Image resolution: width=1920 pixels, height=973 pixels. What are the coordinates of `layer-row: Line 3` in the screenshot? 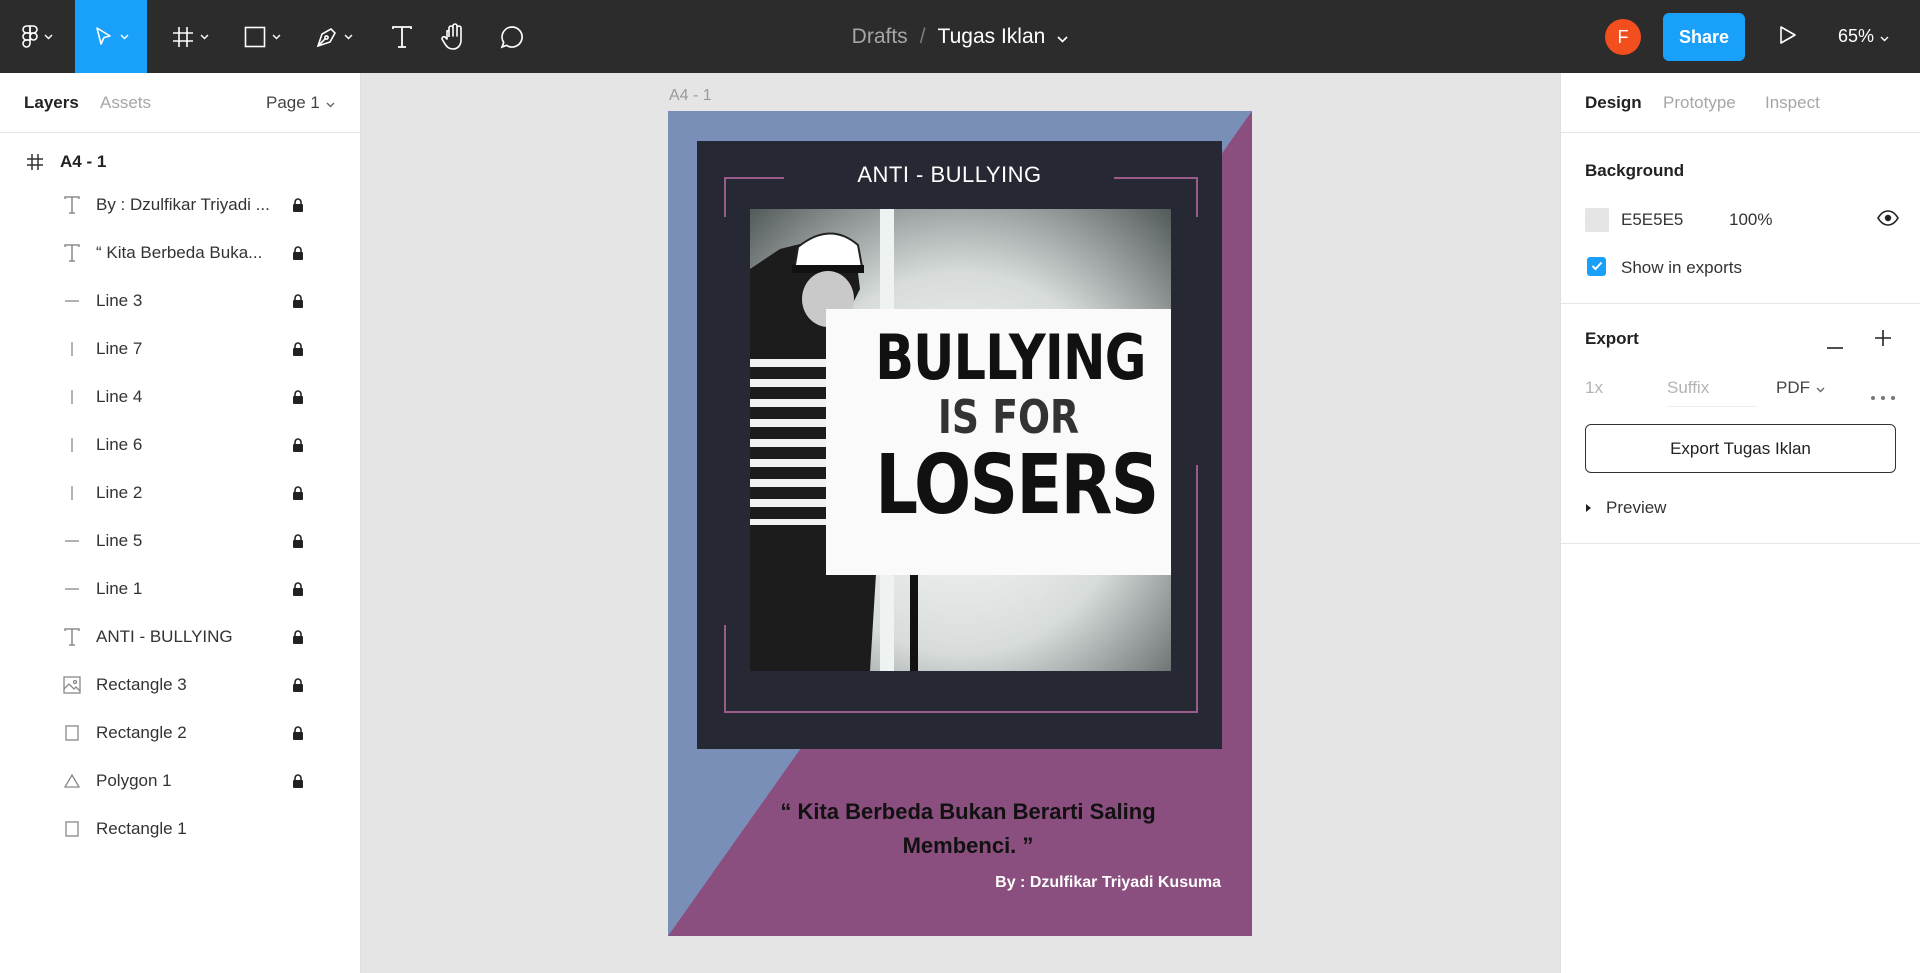 It's located at (180, 301).